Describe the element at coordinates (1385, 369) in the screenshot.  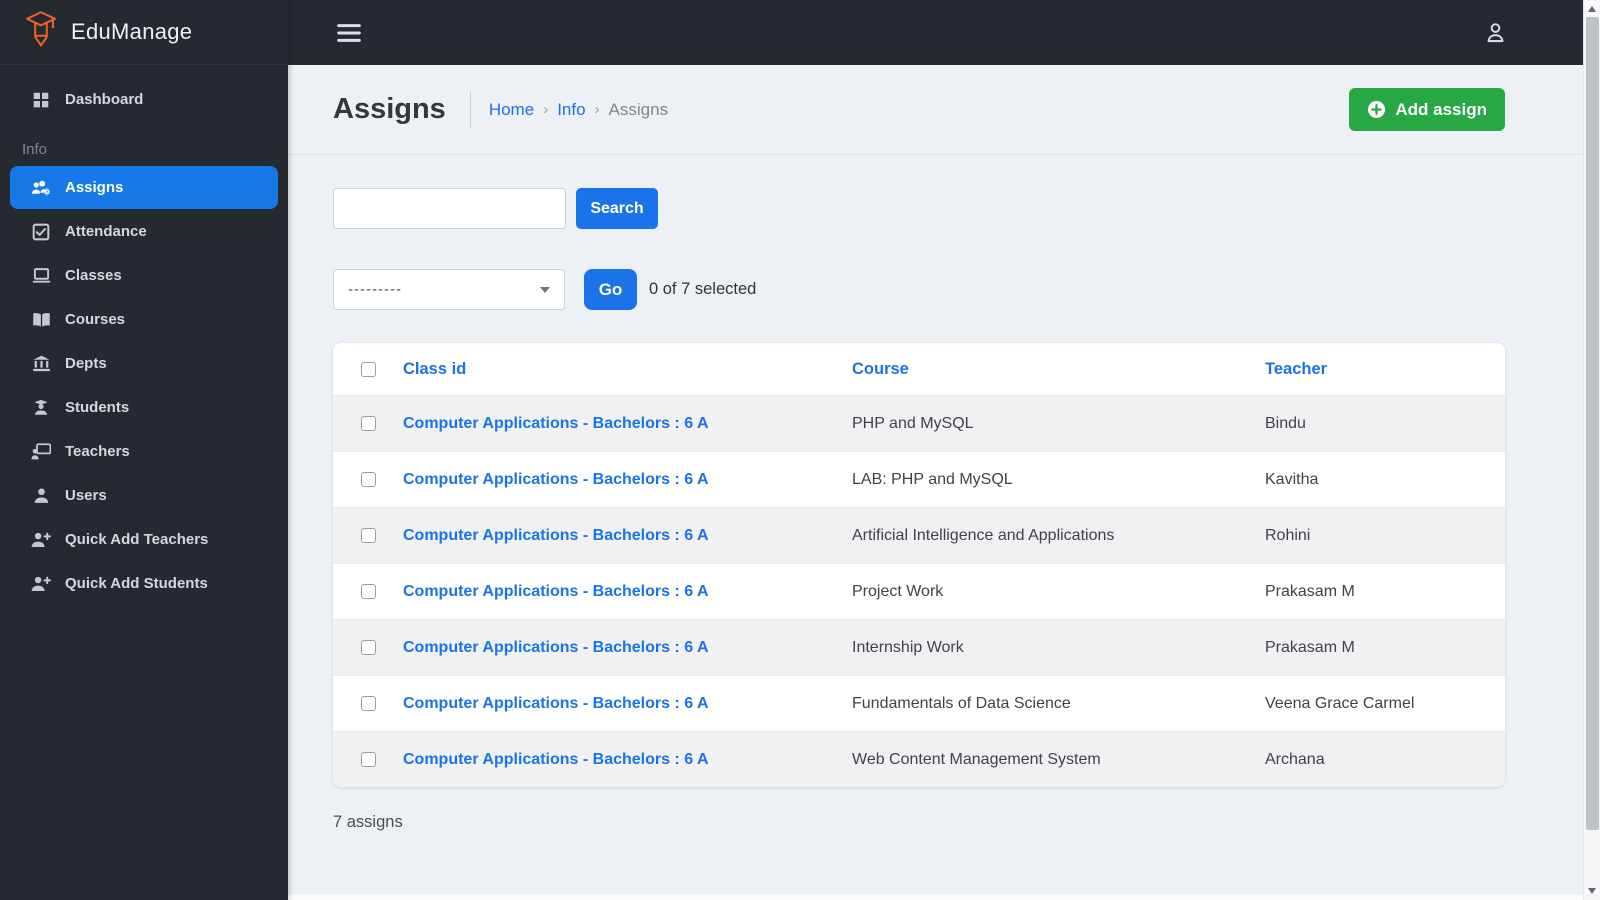
I see `column-header-teacher: Teacher` at that location.